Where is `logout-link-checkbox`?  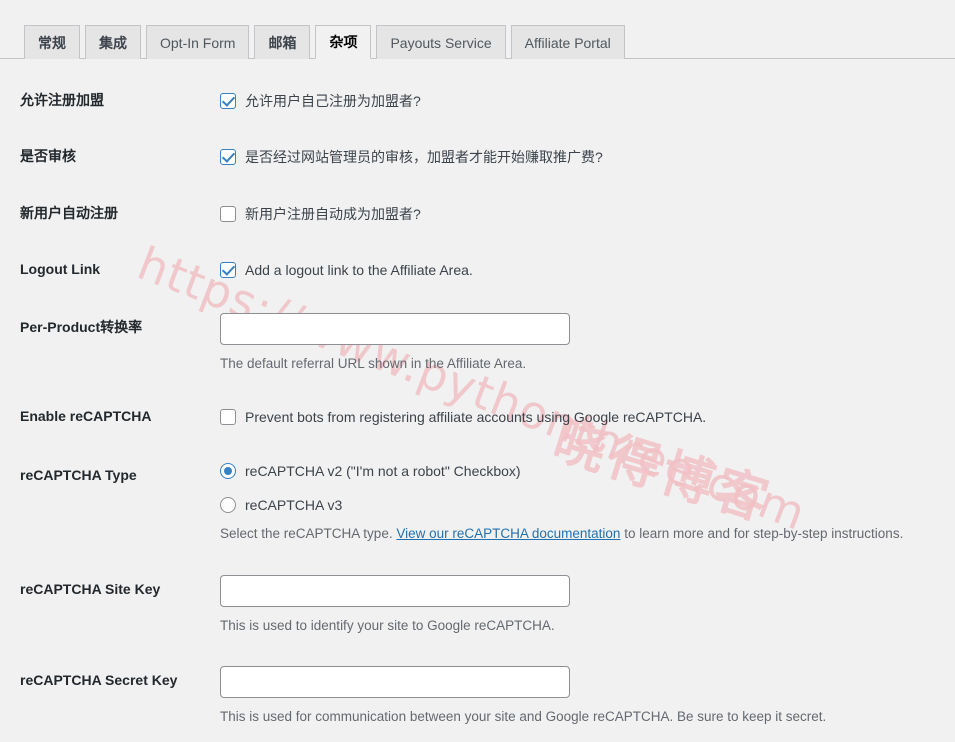 logout-link-checkbox is located at coordinates (228, 269).